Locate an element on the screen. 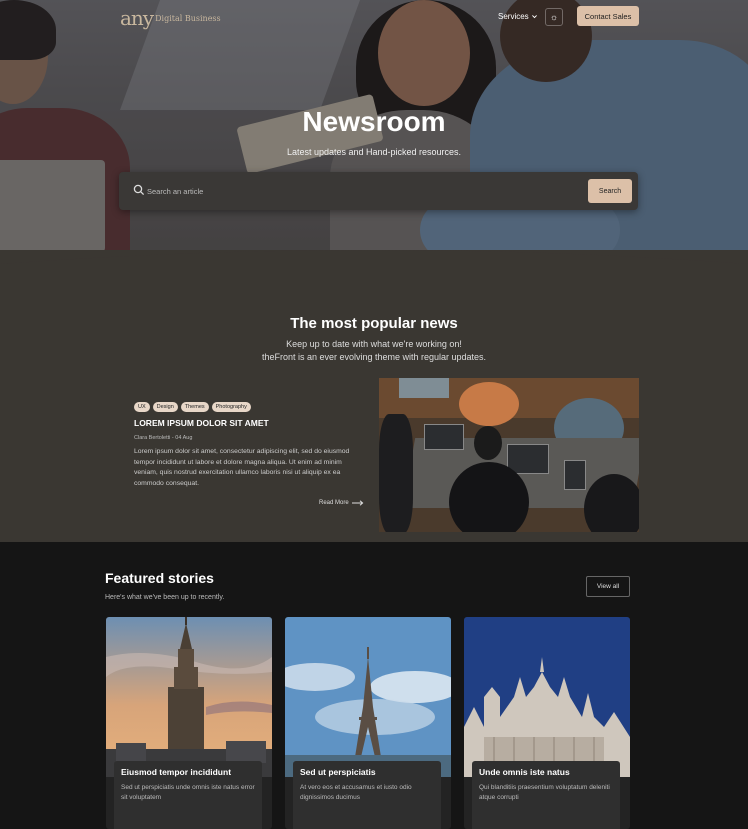  read-more-link: Read More is located at coordinates (341, 503).